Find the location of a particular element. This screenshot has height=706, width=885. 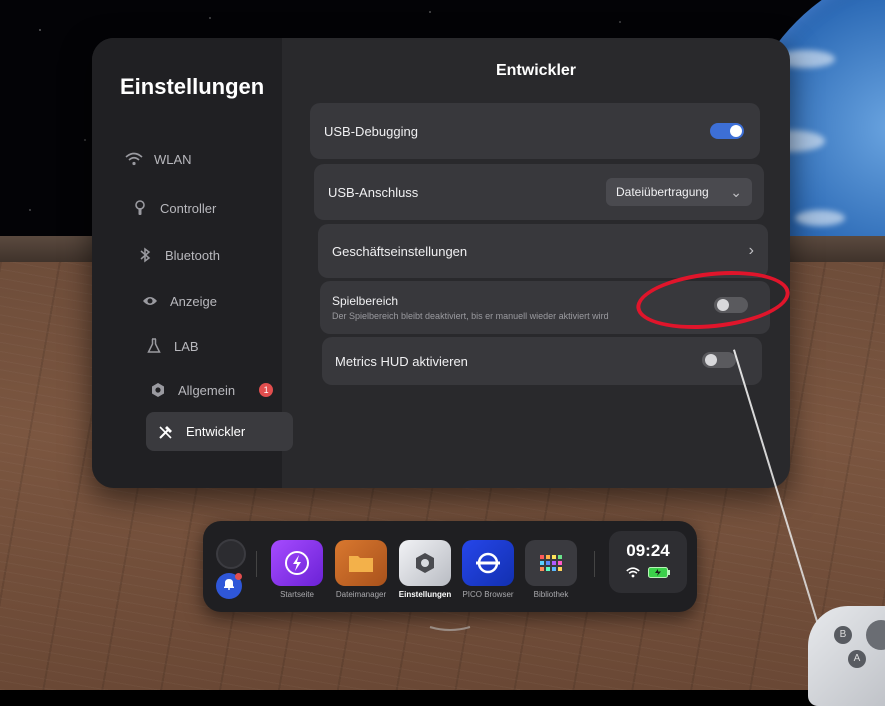

usb-connection-row: USB-Anschluss Dateiübertragung ⌄ is located at coordinates (539, 192).